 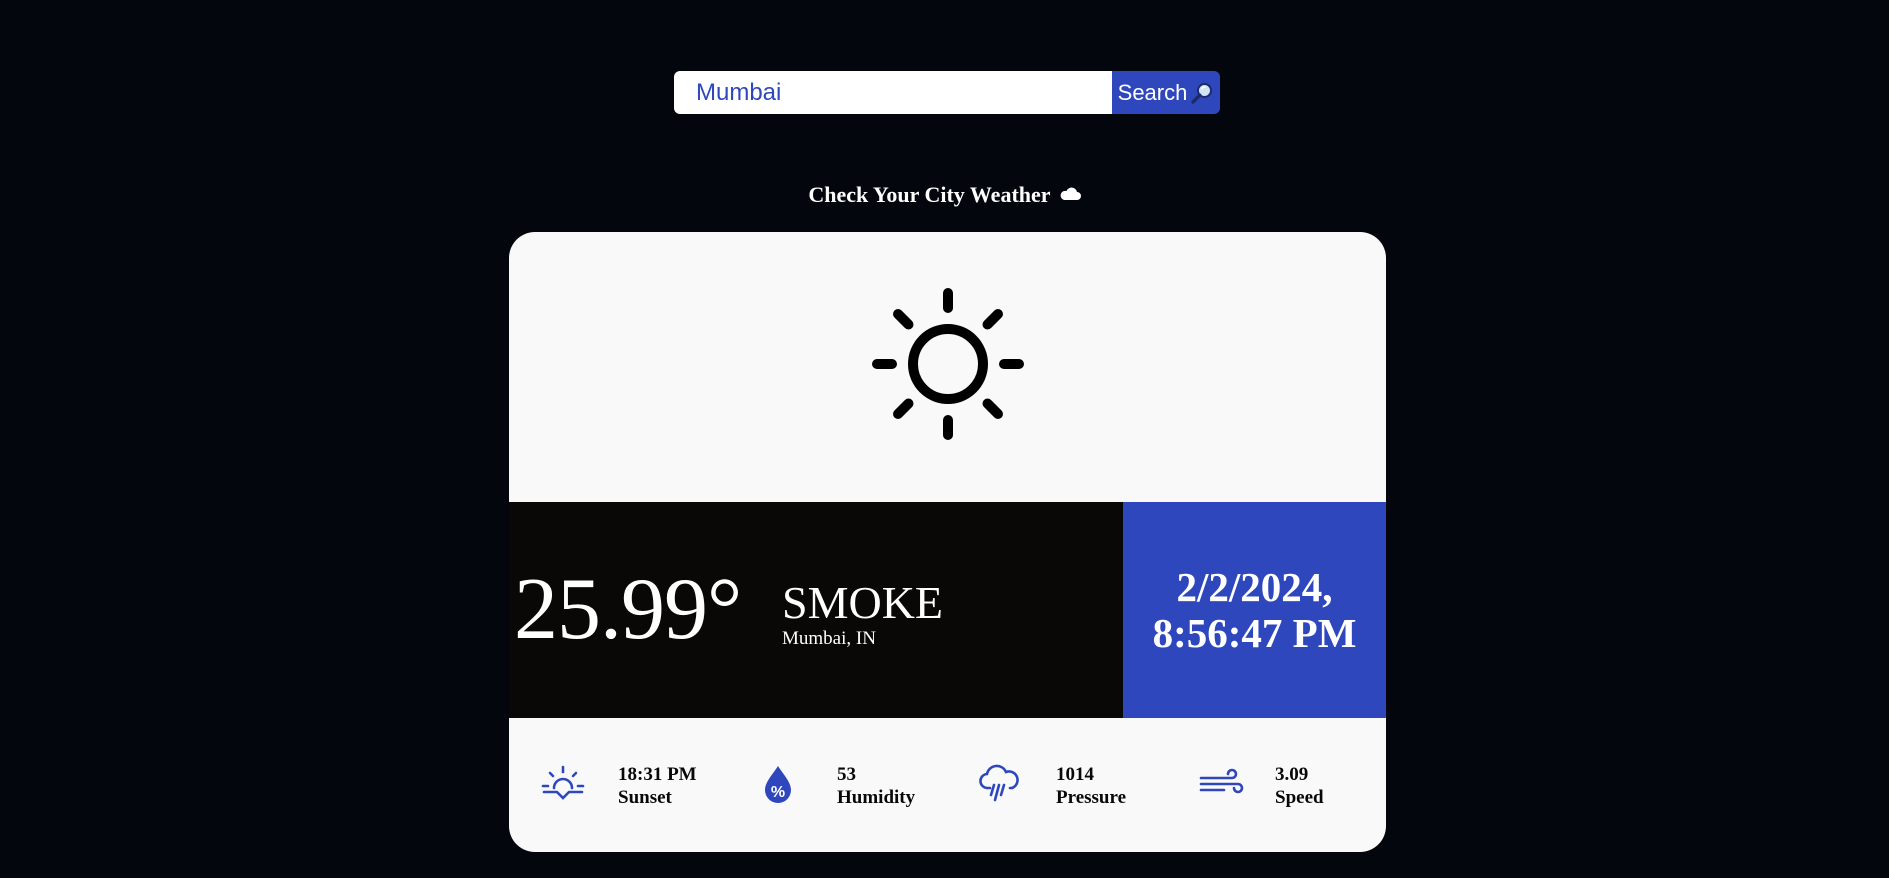 I want to click on humidity-icon: %, so click(x=778, y=786).